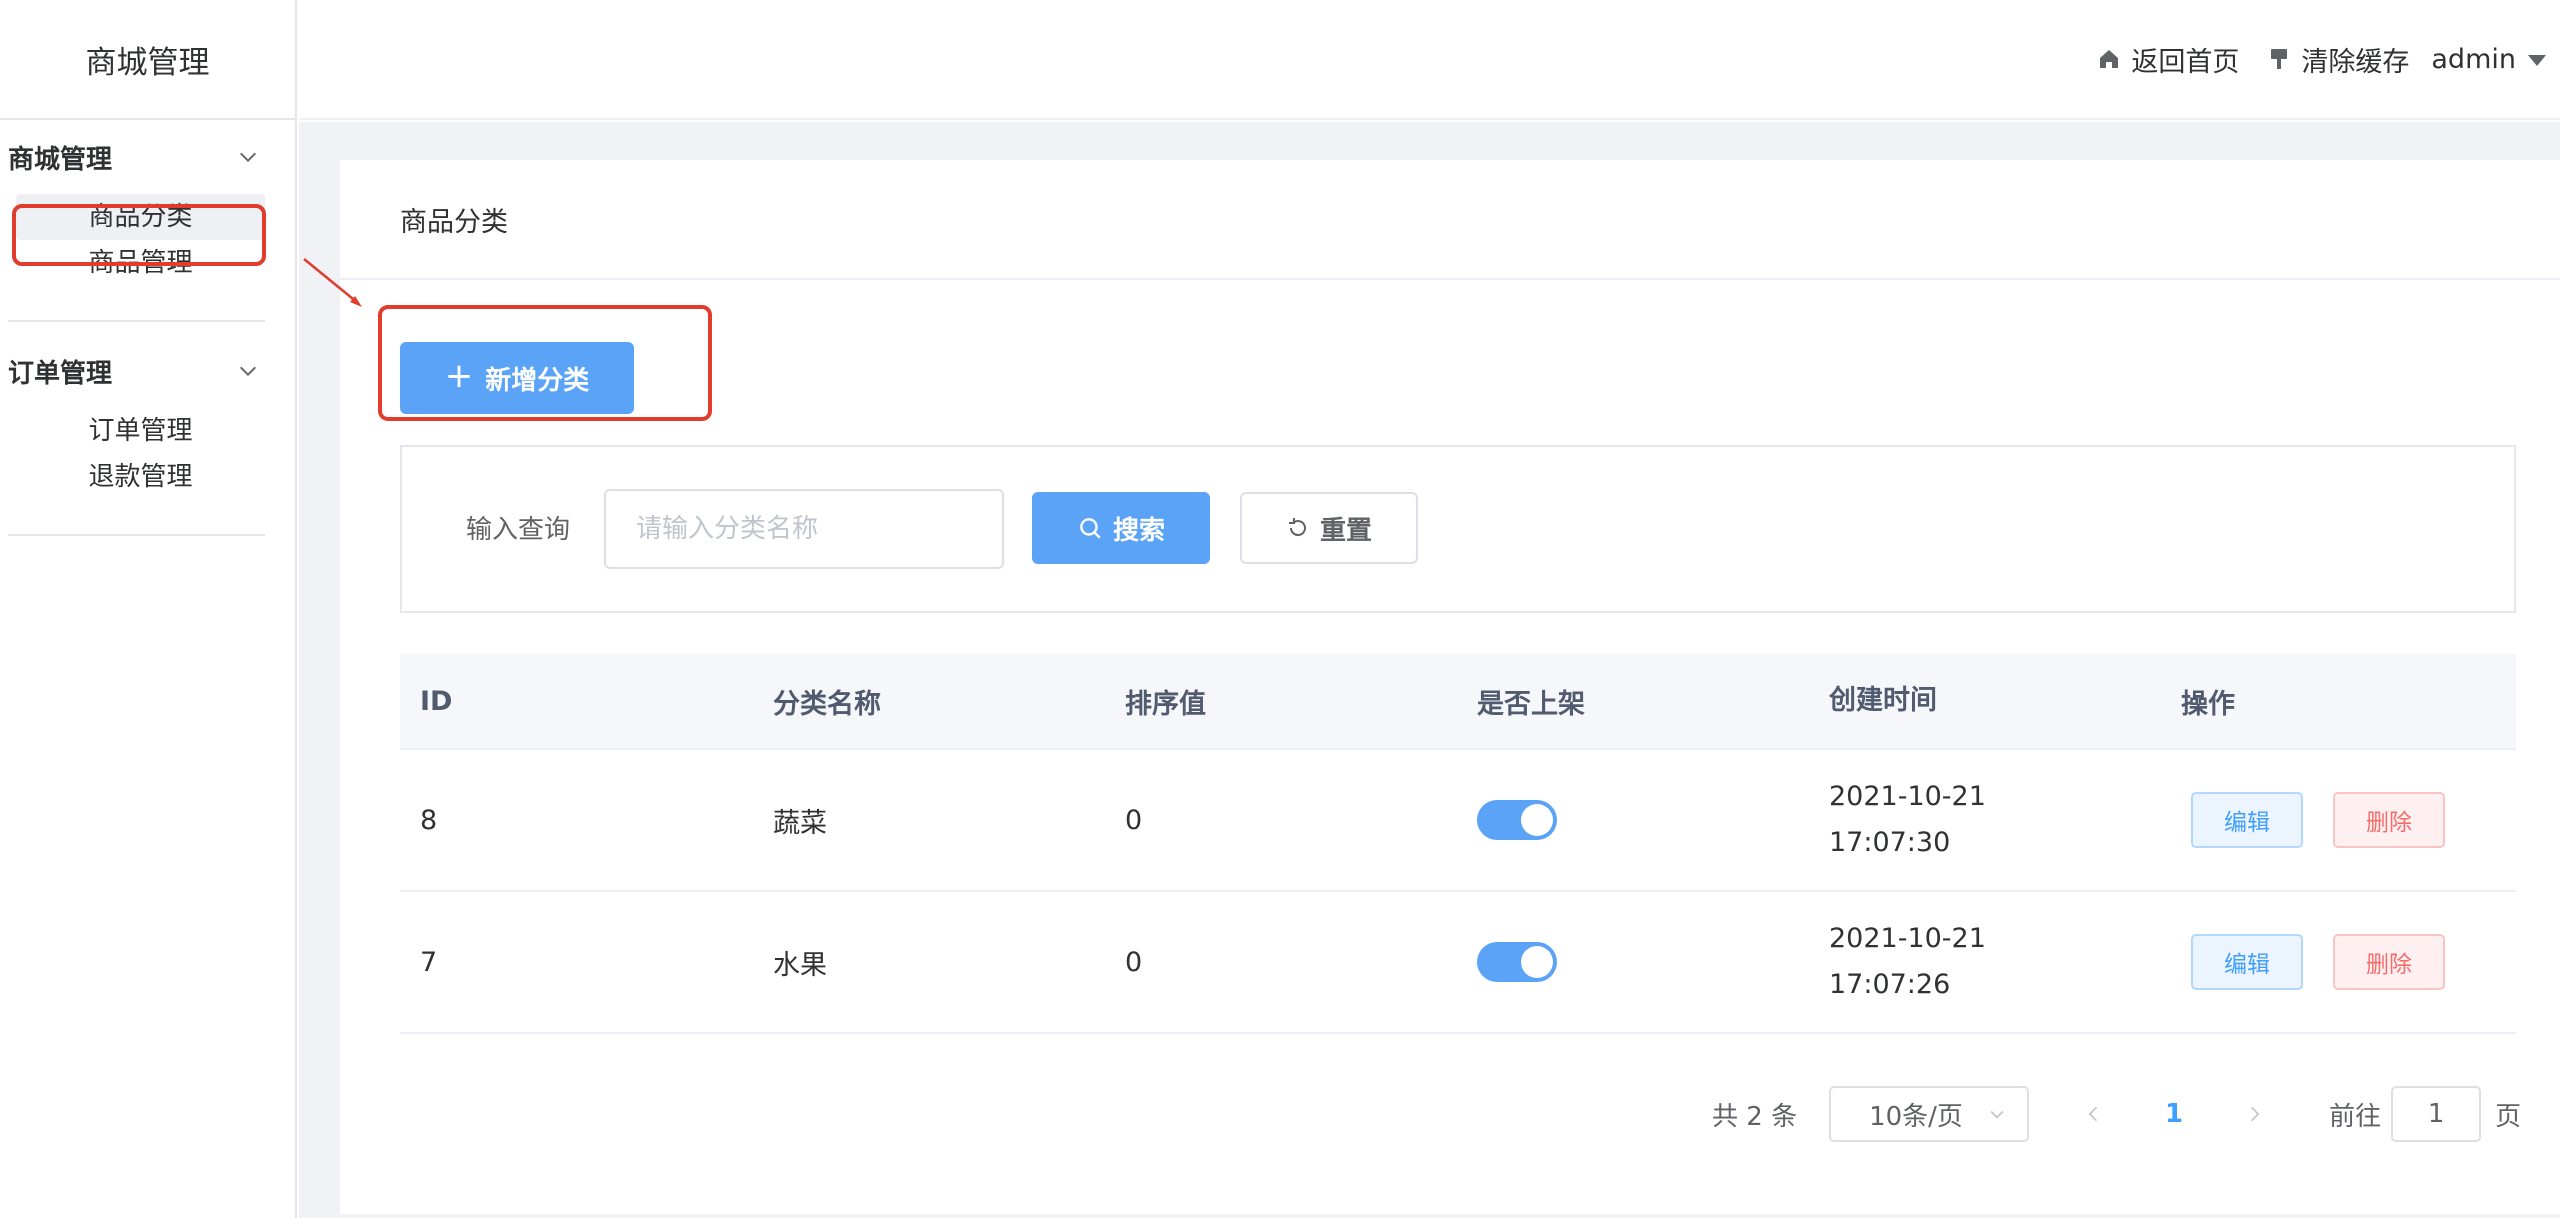 The height and width of the screenshot is (1218, 2560). What do you see at coordinates (800, 823) in the screenshot?
I see `cell-name: 蔬菜` at bounding box center [800, 823].